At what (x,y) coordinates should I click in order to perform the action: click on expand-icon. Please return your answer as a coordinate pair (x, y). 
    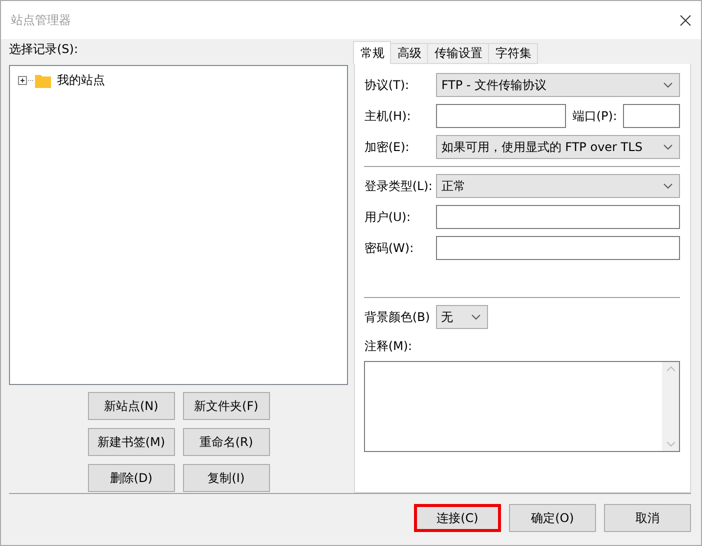
    Looking at the image, I should click on (25, 80).